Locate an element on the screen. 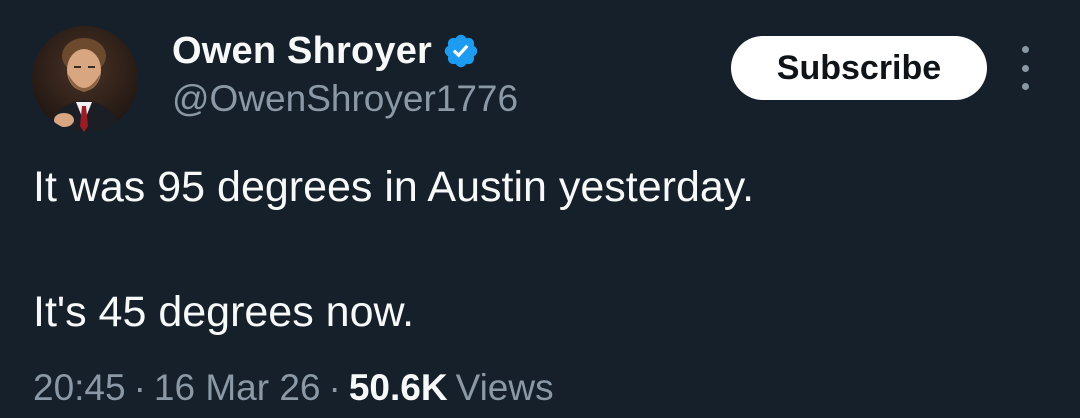 The height and width of the screenshot is (418, 1080). author-display-name: Owen Shroyer is located at coordinates (302, 51).